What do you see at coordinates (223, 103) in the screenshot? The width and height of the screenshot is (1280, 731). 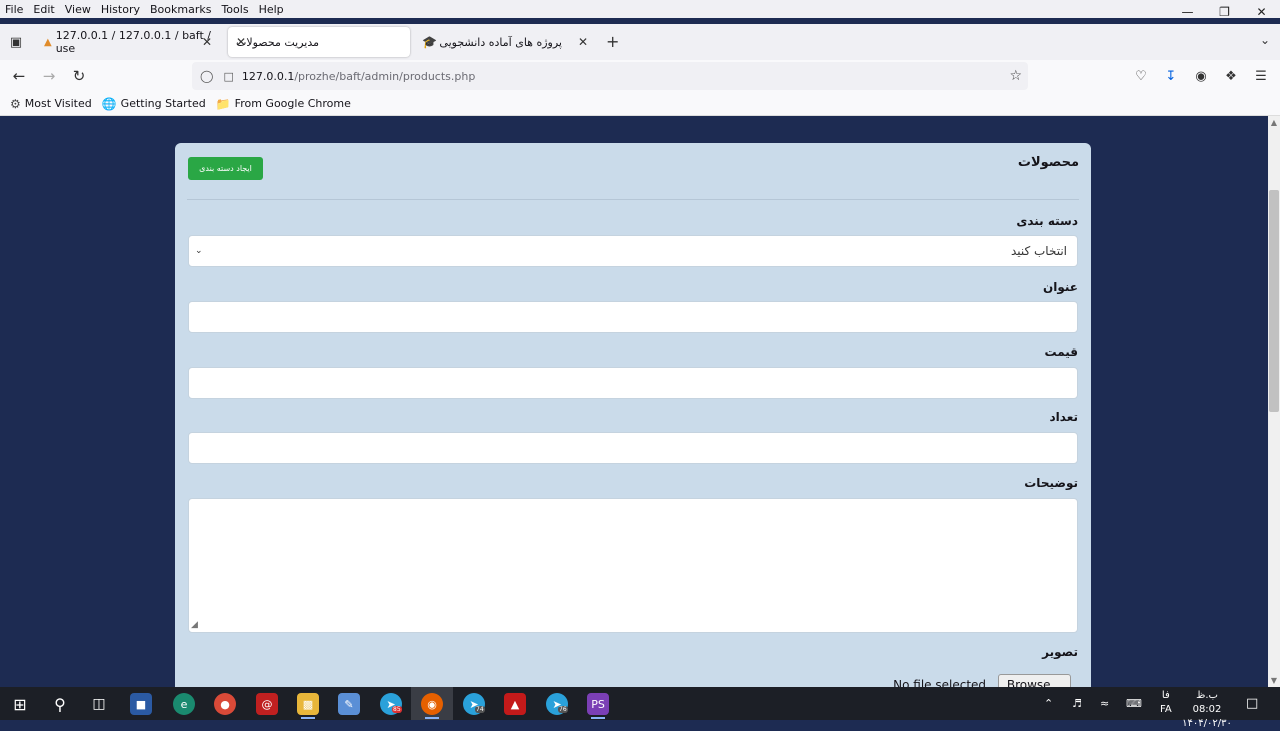 I see `folder-icon: 📁` at bounding box center [223, 103].